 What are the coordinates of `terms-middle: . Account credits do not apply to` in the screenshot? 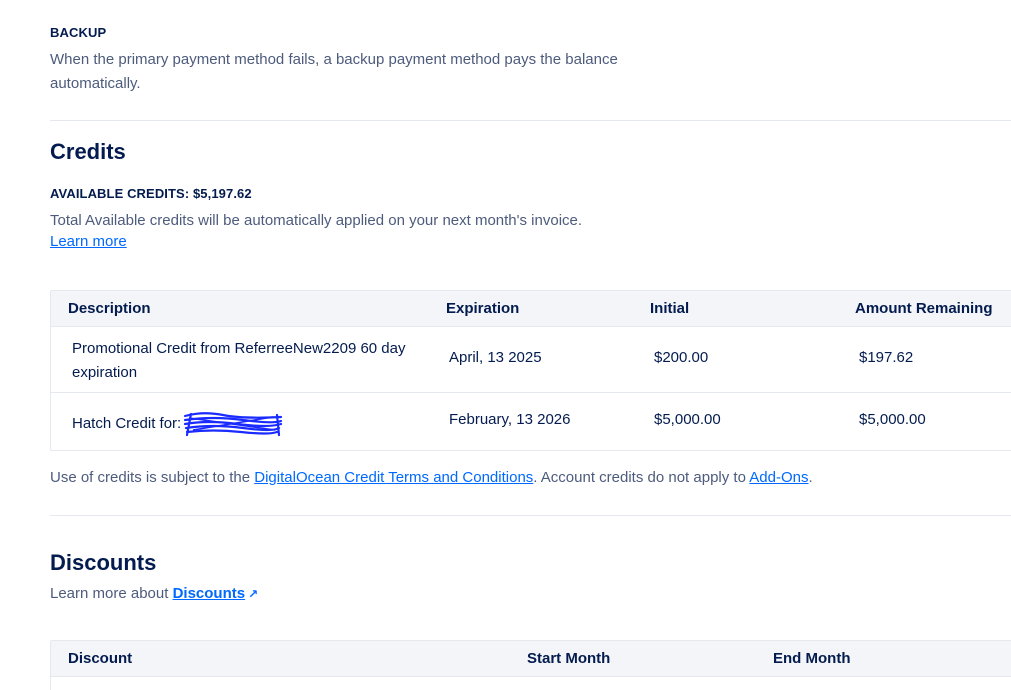 It's located at (641, 477).